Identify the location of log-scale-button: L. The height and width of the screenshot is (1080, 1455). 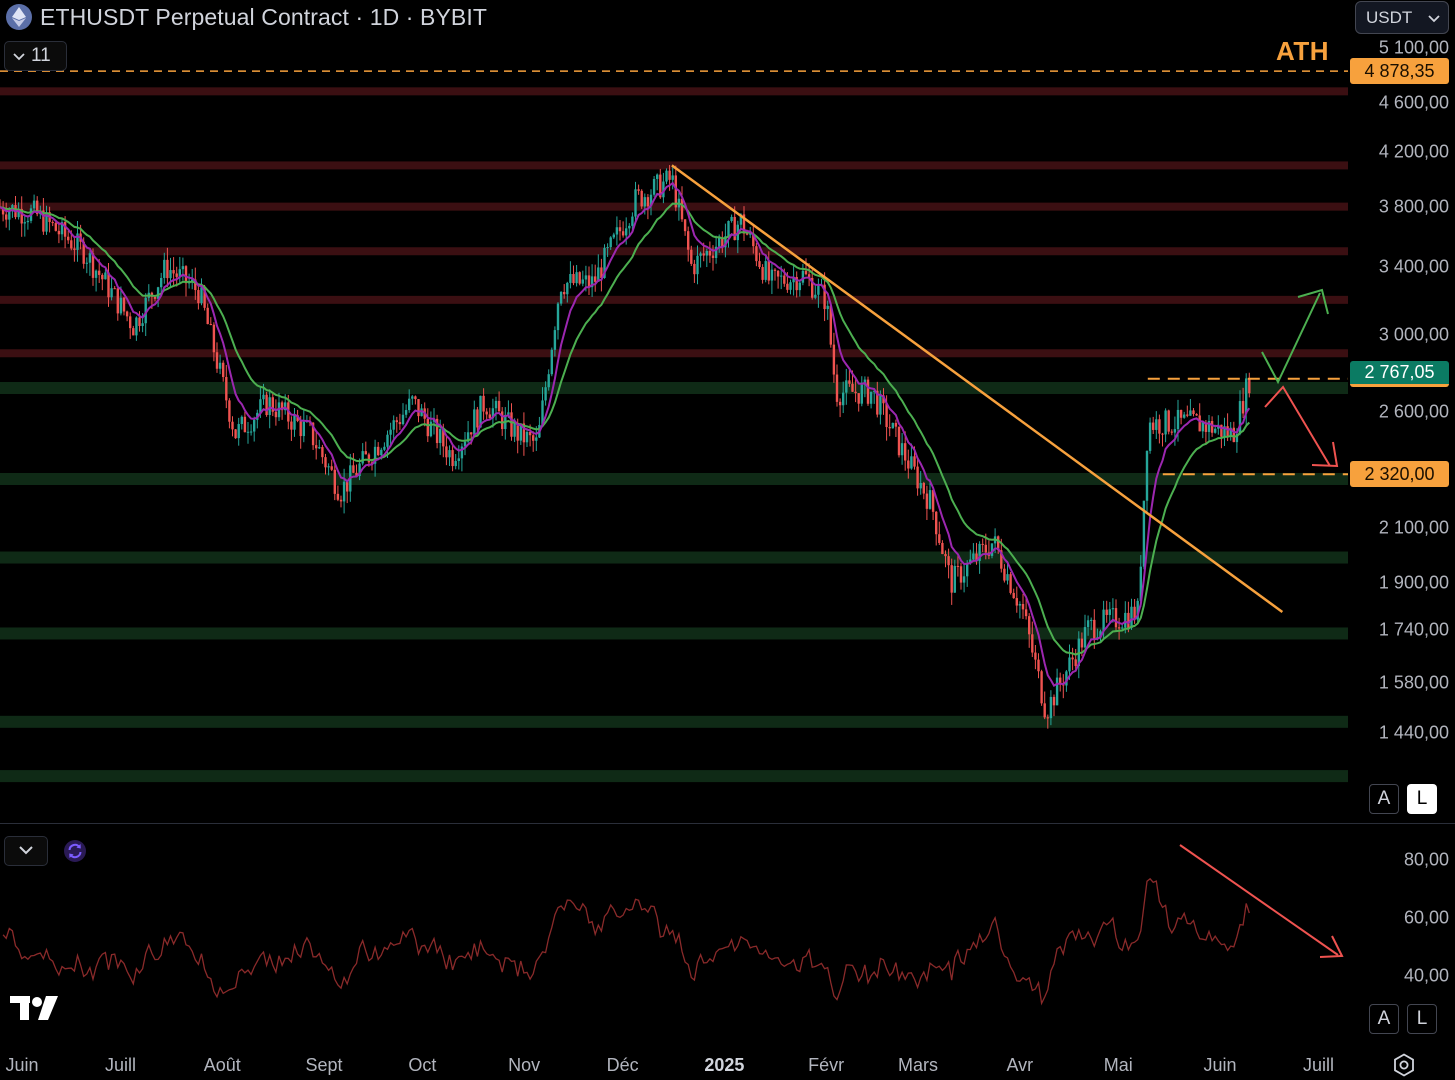
(1422, 799).